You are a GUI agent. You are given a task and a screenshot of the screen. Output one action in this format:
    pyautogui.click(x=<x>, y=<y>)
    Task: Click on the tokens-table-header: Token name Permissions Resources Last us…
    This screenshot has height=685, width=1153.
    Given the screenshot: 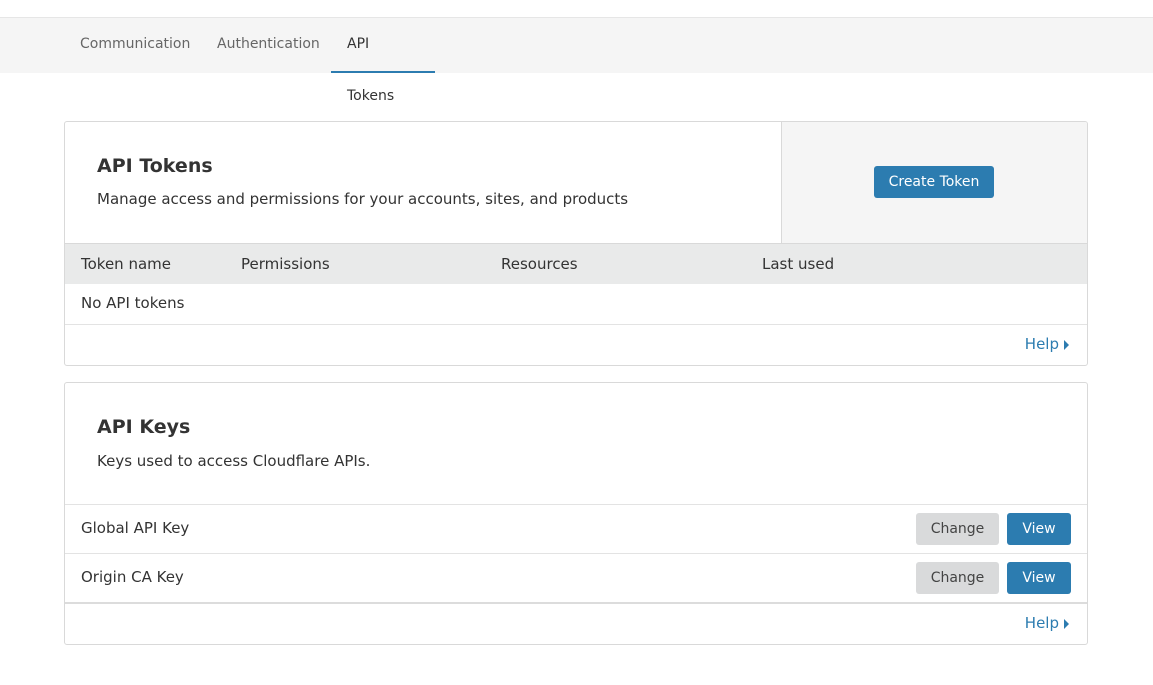 What is the action you would take?
    pyautogui.click(x=576, y=263)
    